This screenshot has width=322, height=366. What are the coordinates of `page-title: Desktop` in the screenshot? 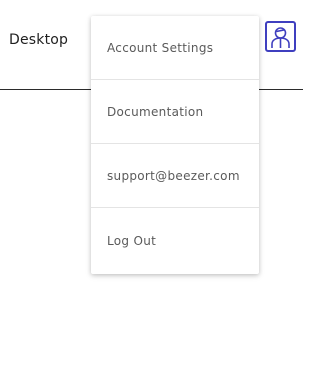 It's located at (39, 40).